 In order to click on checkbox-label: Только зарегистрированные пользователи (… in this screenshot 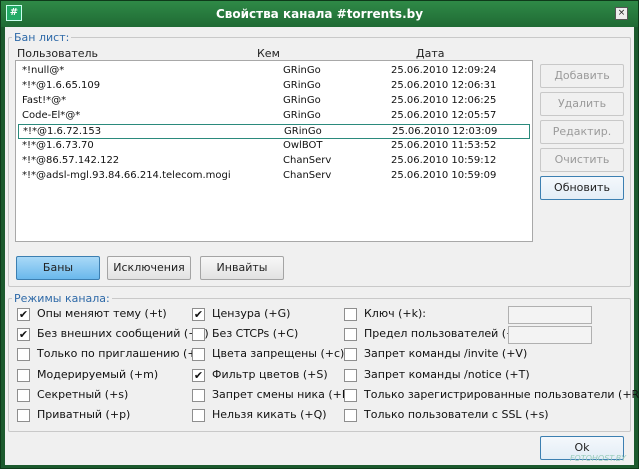, I will do `click(501, 394)`.